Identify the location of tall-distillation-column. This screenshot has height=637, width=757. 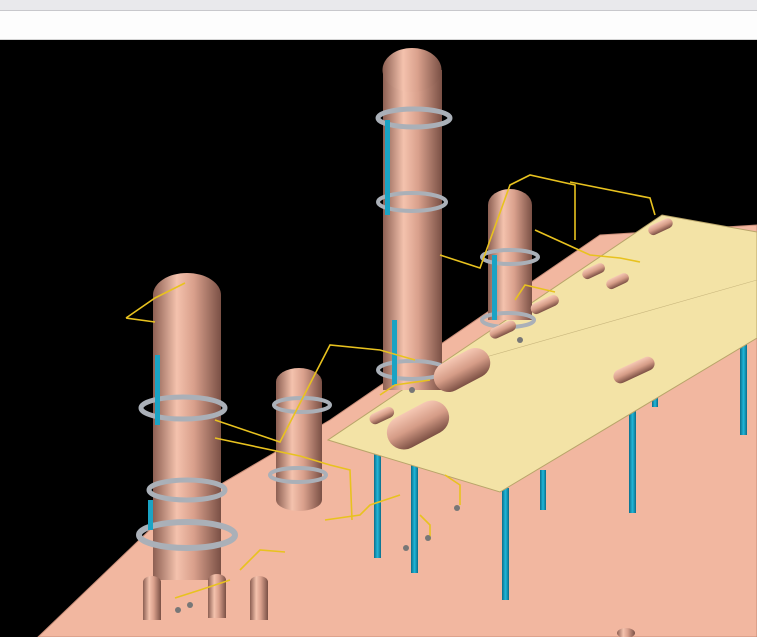
(414, 219).